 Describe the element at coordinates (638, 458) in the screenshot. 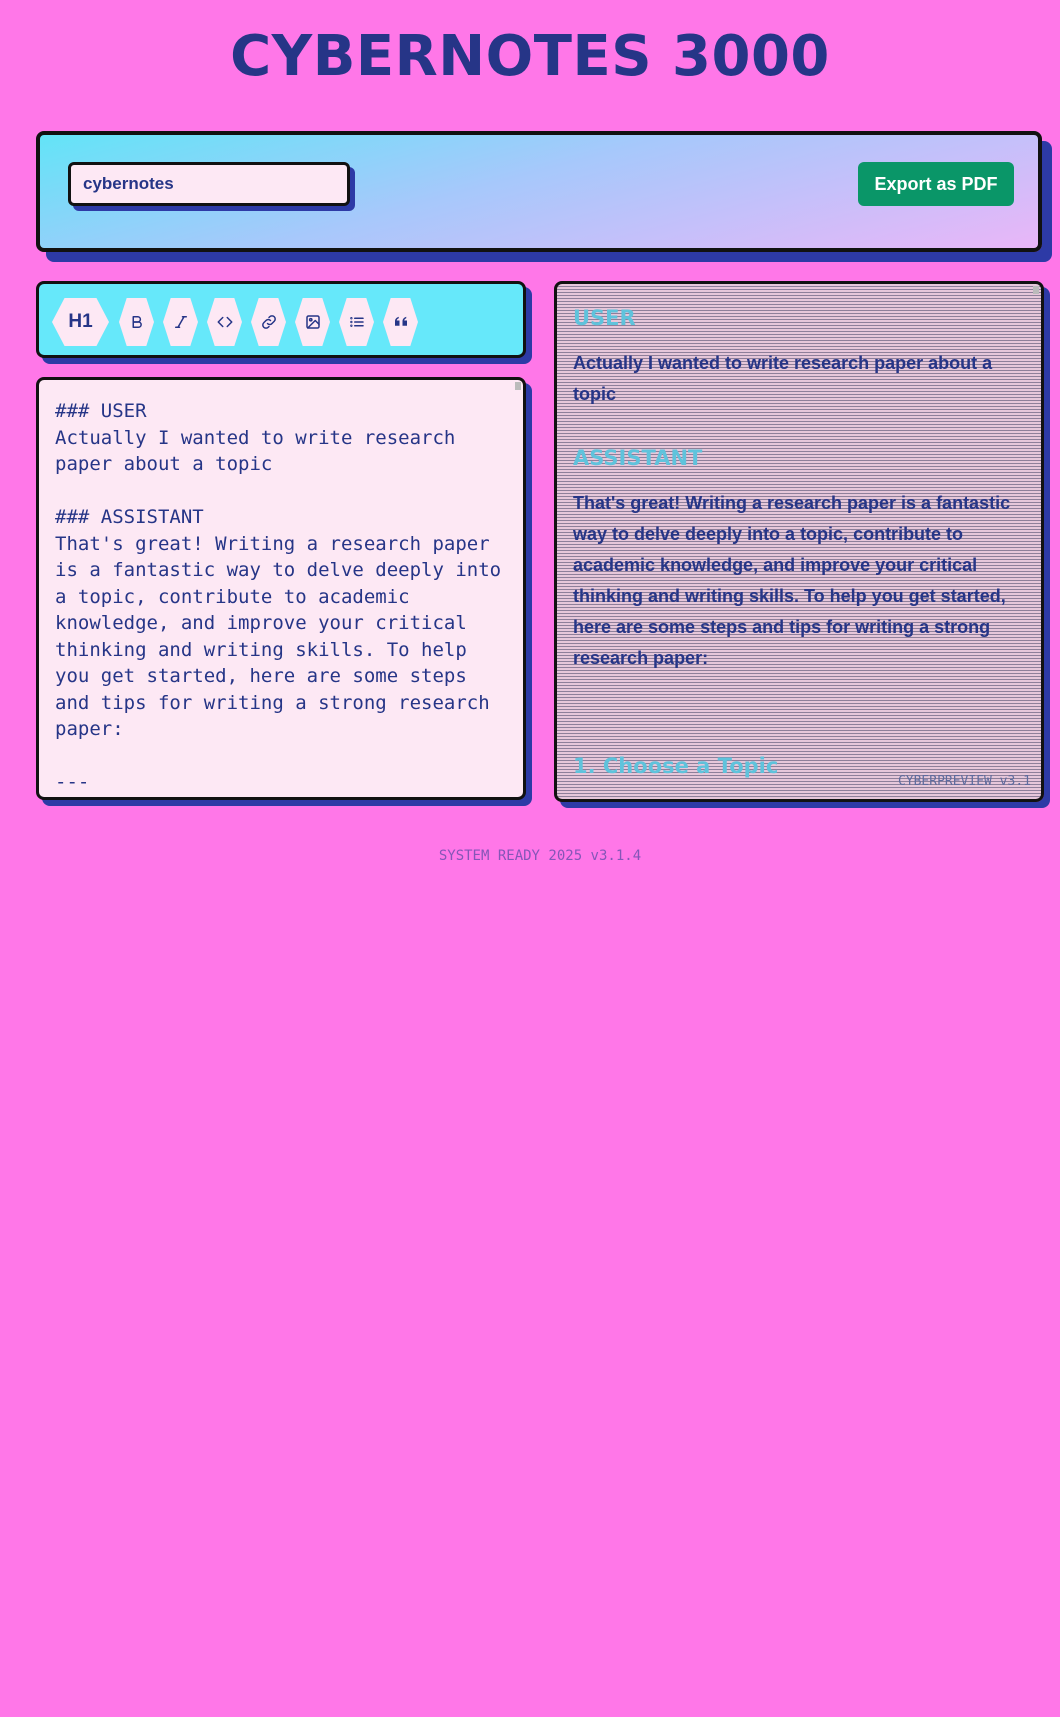

I see `preview-heading-assistant: ASSISTANT` at that location.